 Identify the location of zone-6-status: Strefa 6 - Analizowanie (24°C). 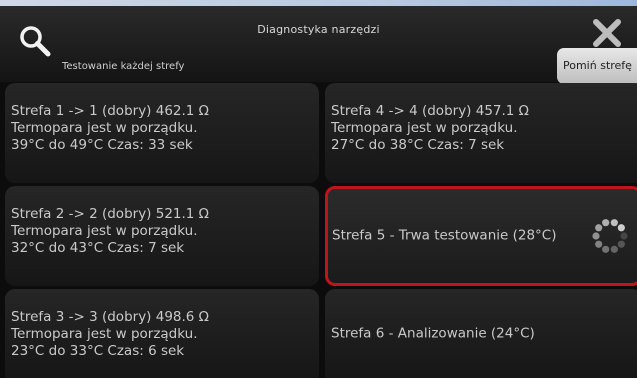
(433, 333).